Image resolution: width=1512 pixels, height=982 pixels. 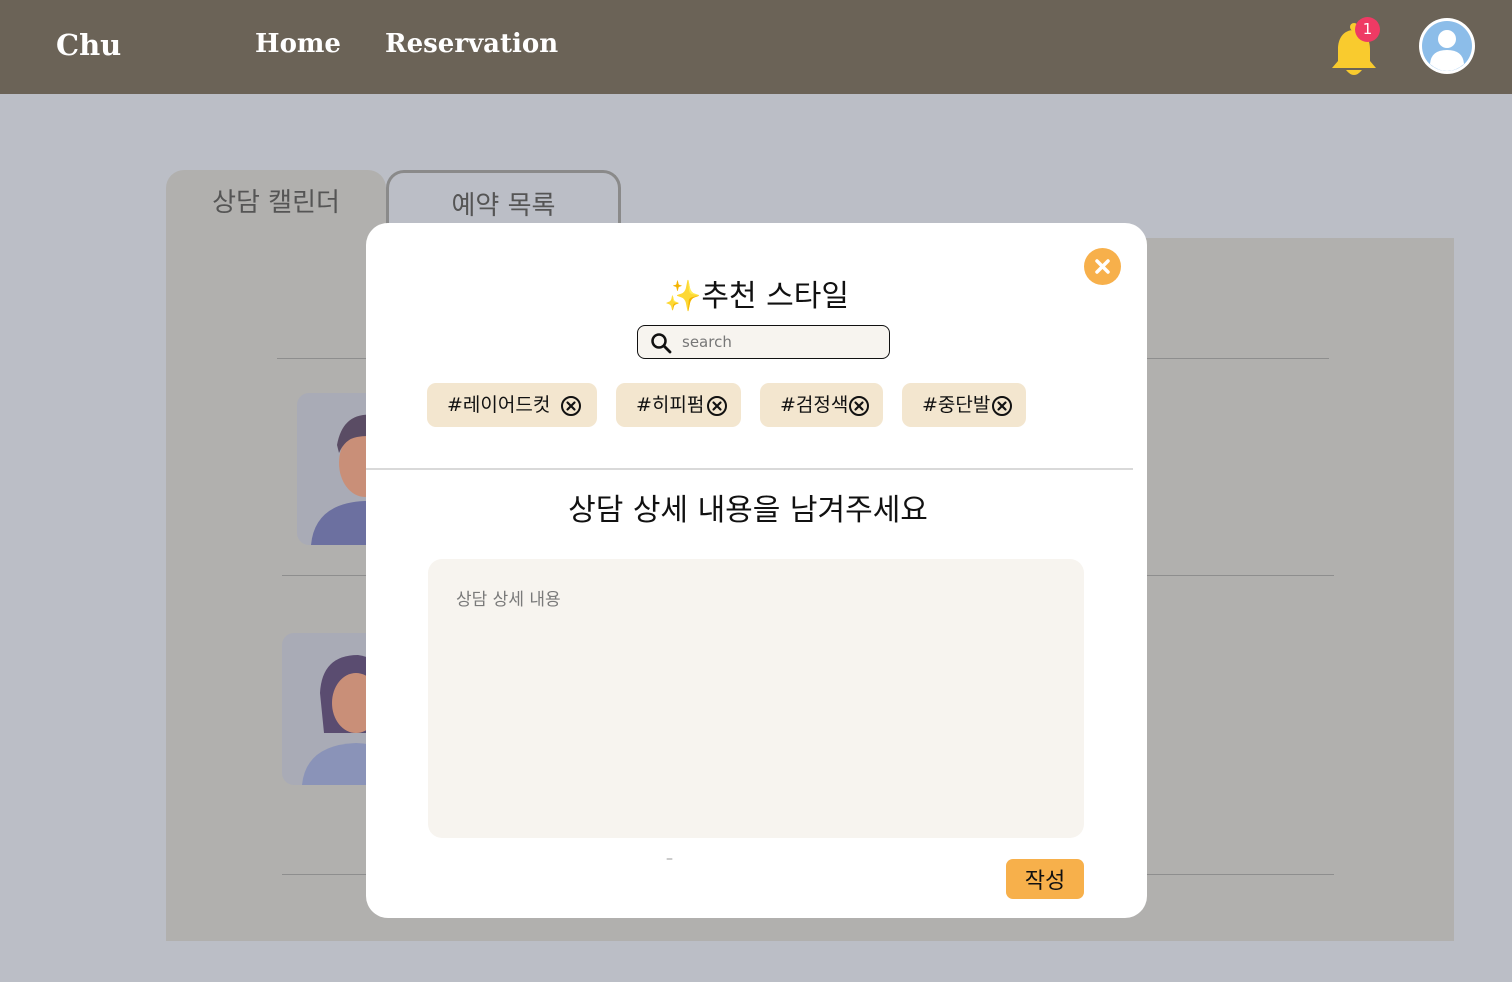 I want to click on modal-title-text: 추천 스타일, so click(x=775, y=296).